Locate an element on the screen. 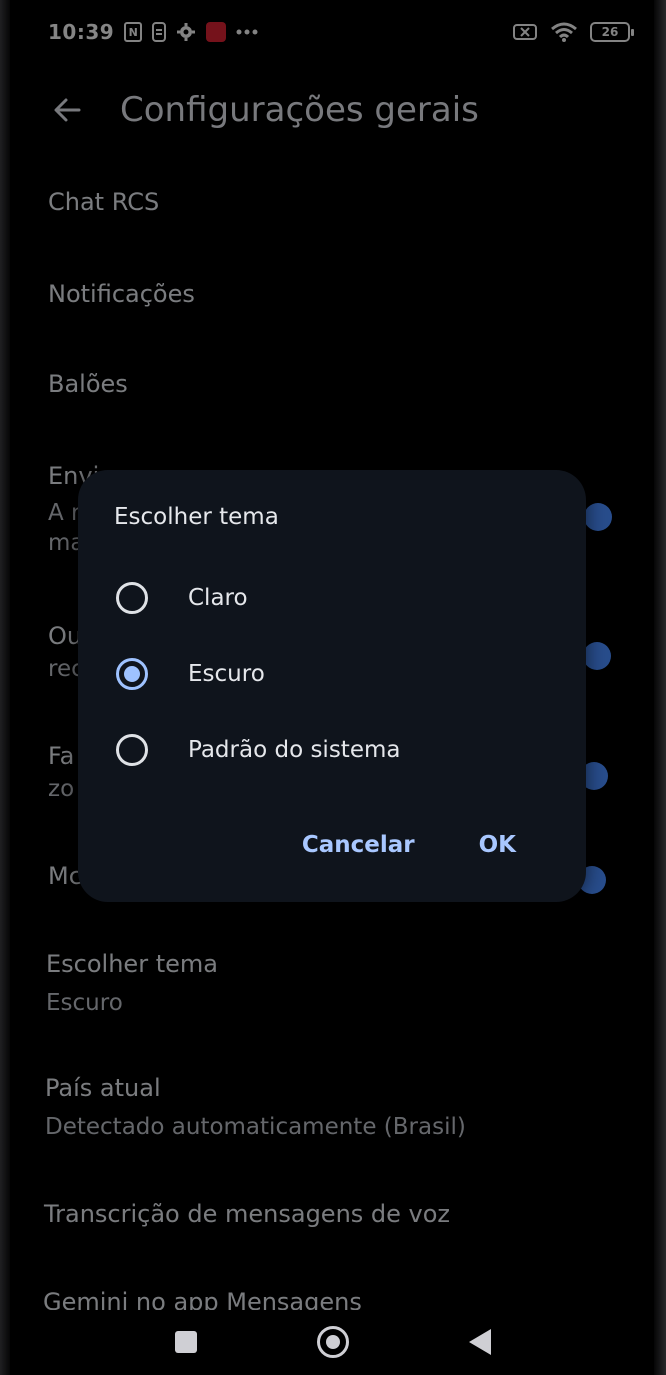  radio-option-claro: Claro is located at coordinates (182, 598).